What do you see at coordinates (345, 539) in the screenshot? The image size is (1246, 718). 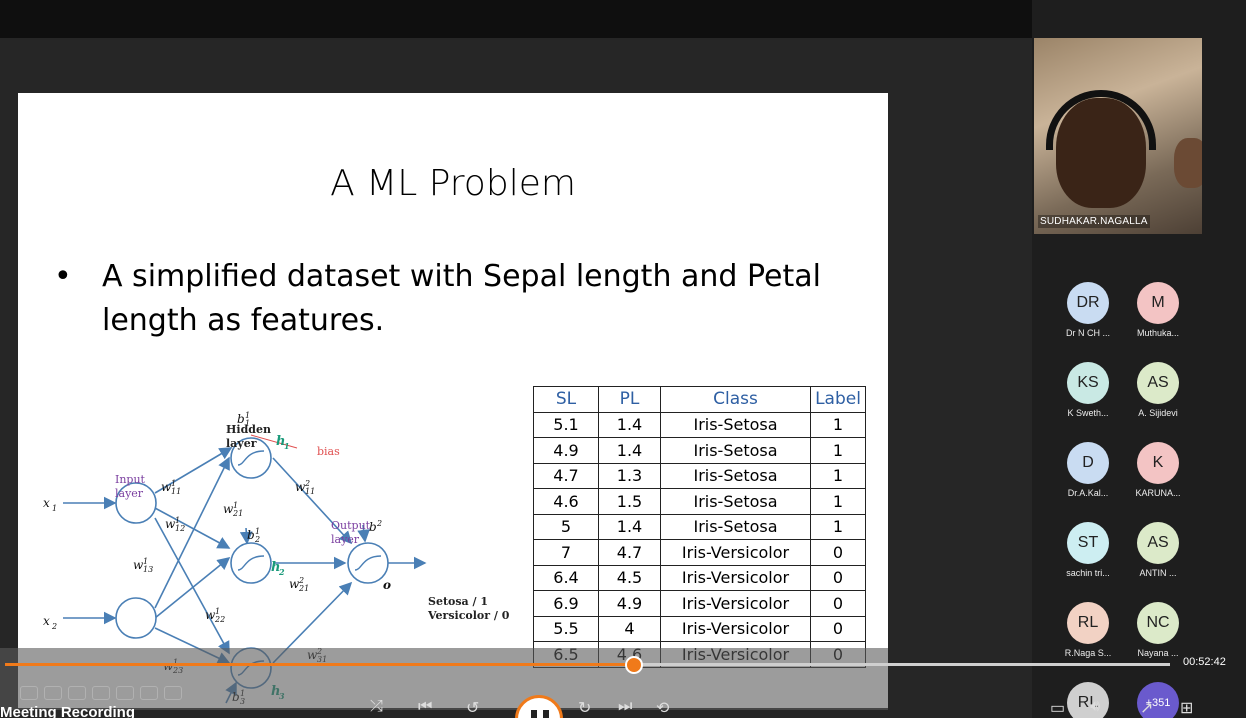 I see `output-layer-label-line2: layer` at bounding box center [345, 539].